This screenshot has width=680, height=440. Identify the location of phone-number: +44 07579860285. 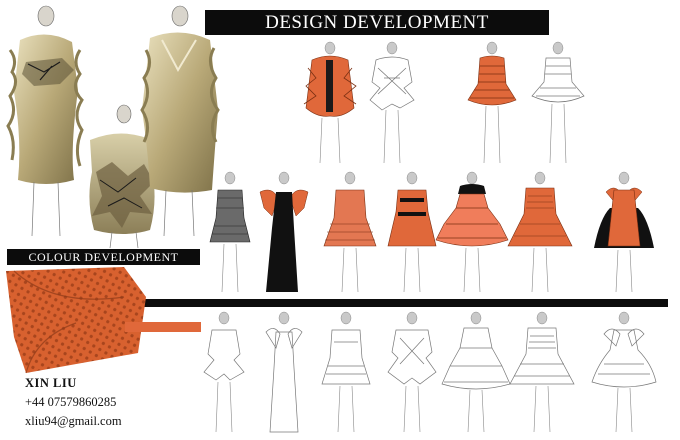
(71, 402).